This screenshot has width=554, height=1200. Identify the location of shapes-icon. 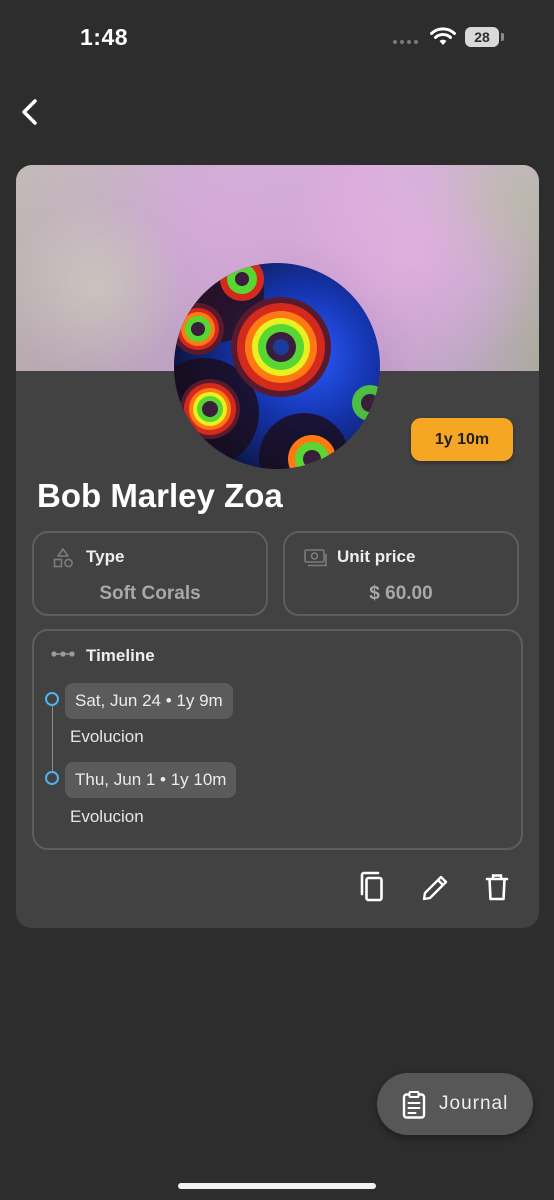
(63, 558).